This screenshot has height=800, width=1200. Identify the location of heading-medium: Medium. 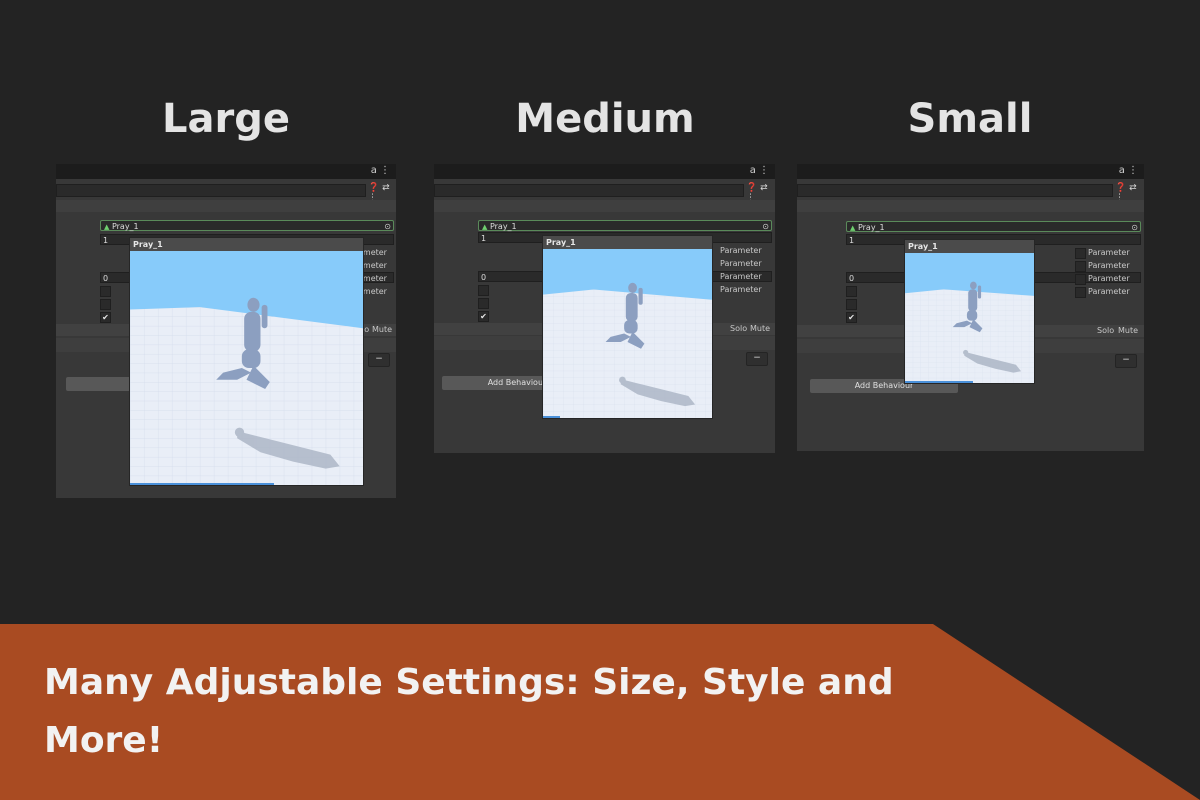
(605, 119).